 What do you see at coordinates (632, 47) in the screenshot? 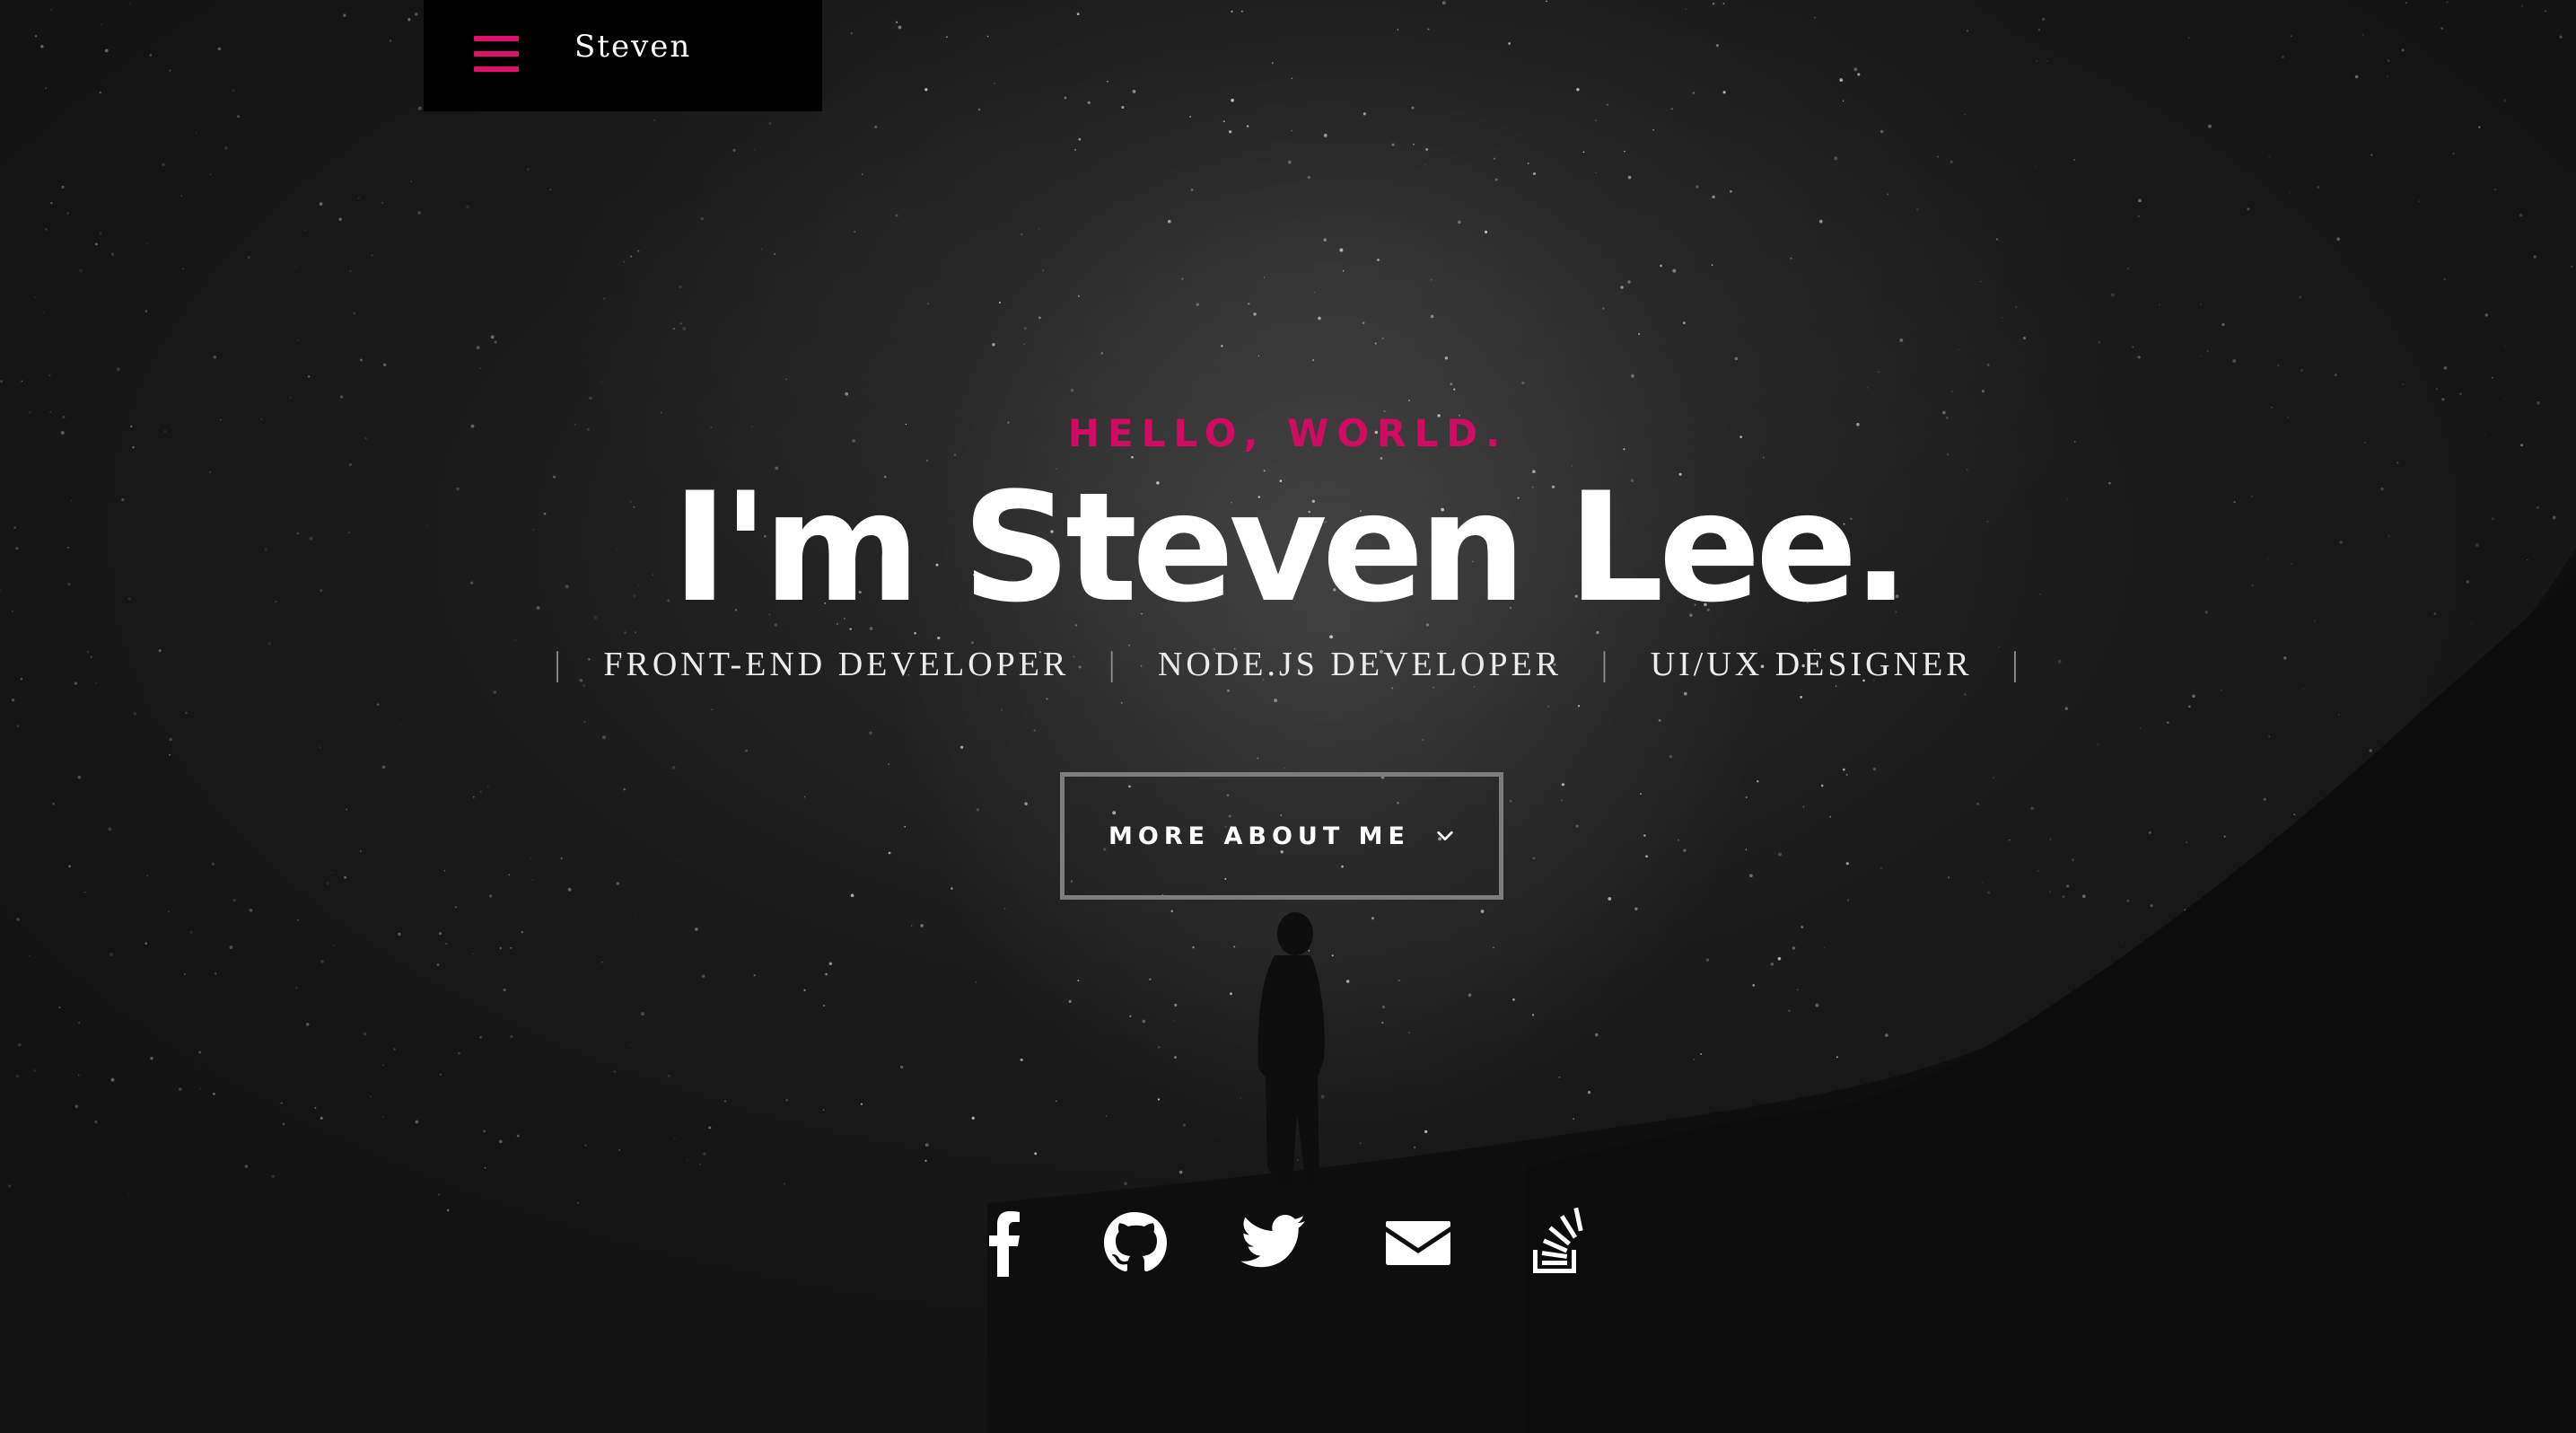
I see `site-logo: Steven` at bounding box center [632, 47].